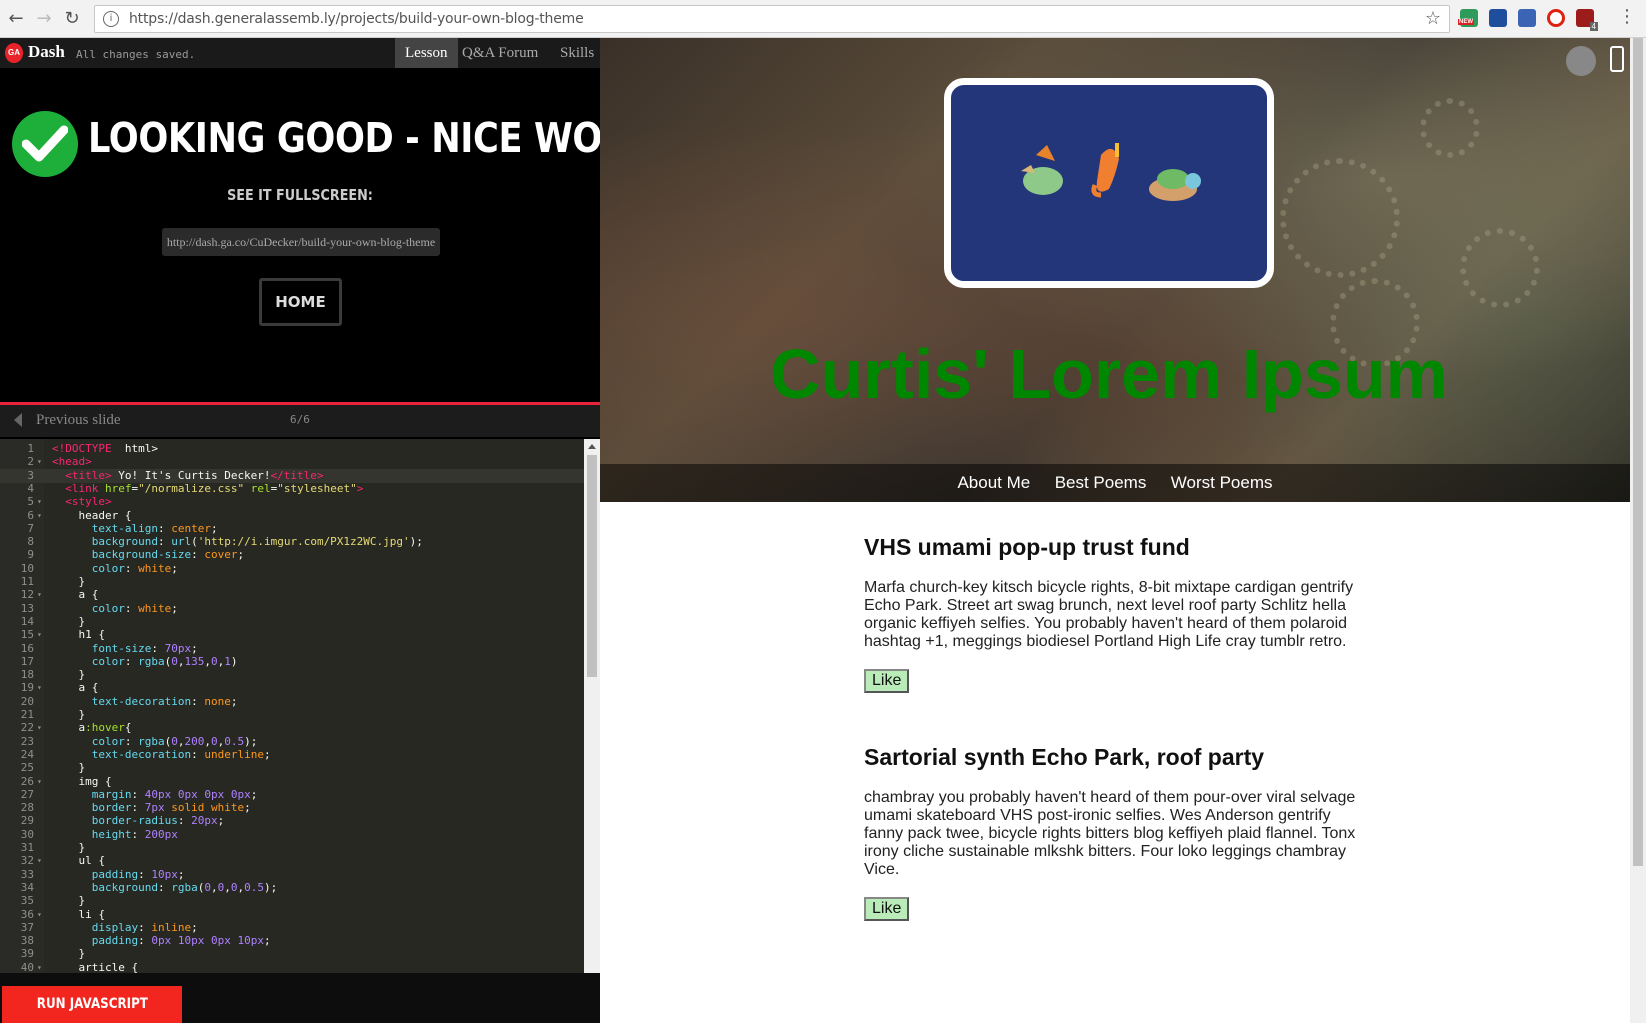 This screenshot has width=1646, height=1023. Describe the element at coordinates (426, 53) in the screenshot. I see `tab-lesson: Lesson` at that location.